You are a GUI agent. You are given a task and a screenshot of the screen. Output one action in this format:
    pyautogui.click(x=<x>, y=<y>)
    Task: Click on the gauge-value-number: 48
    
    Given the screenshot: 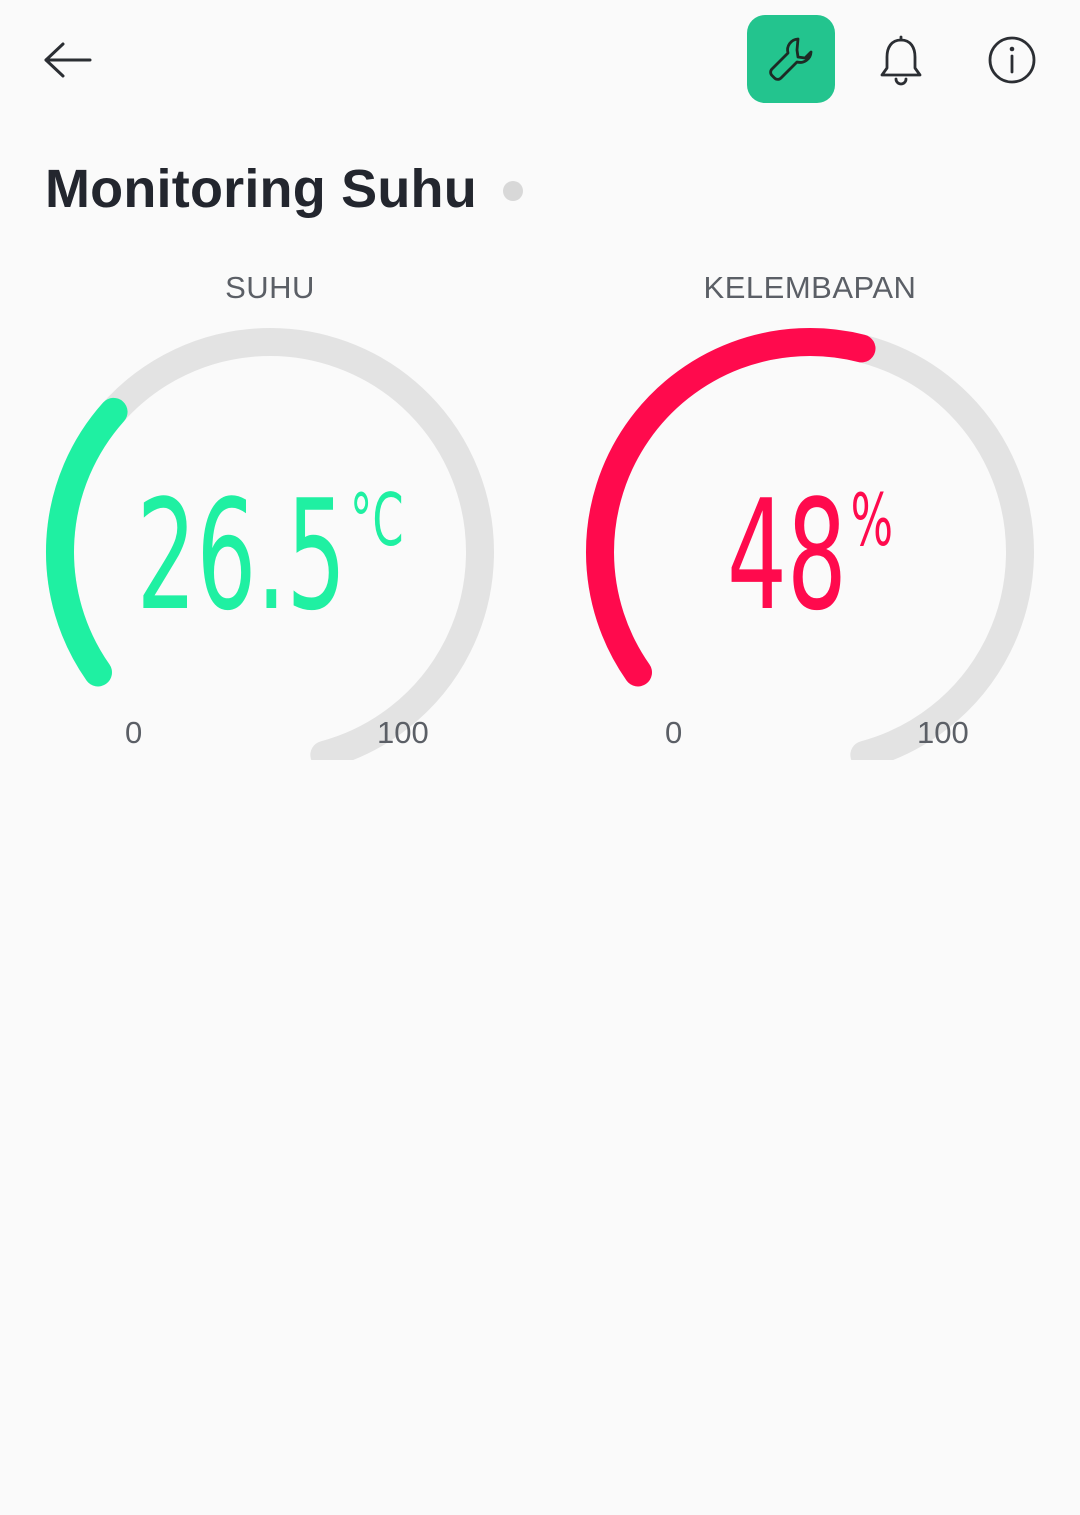 What is the action you would take?
    pyautogui.click(x=786, y=555)
    